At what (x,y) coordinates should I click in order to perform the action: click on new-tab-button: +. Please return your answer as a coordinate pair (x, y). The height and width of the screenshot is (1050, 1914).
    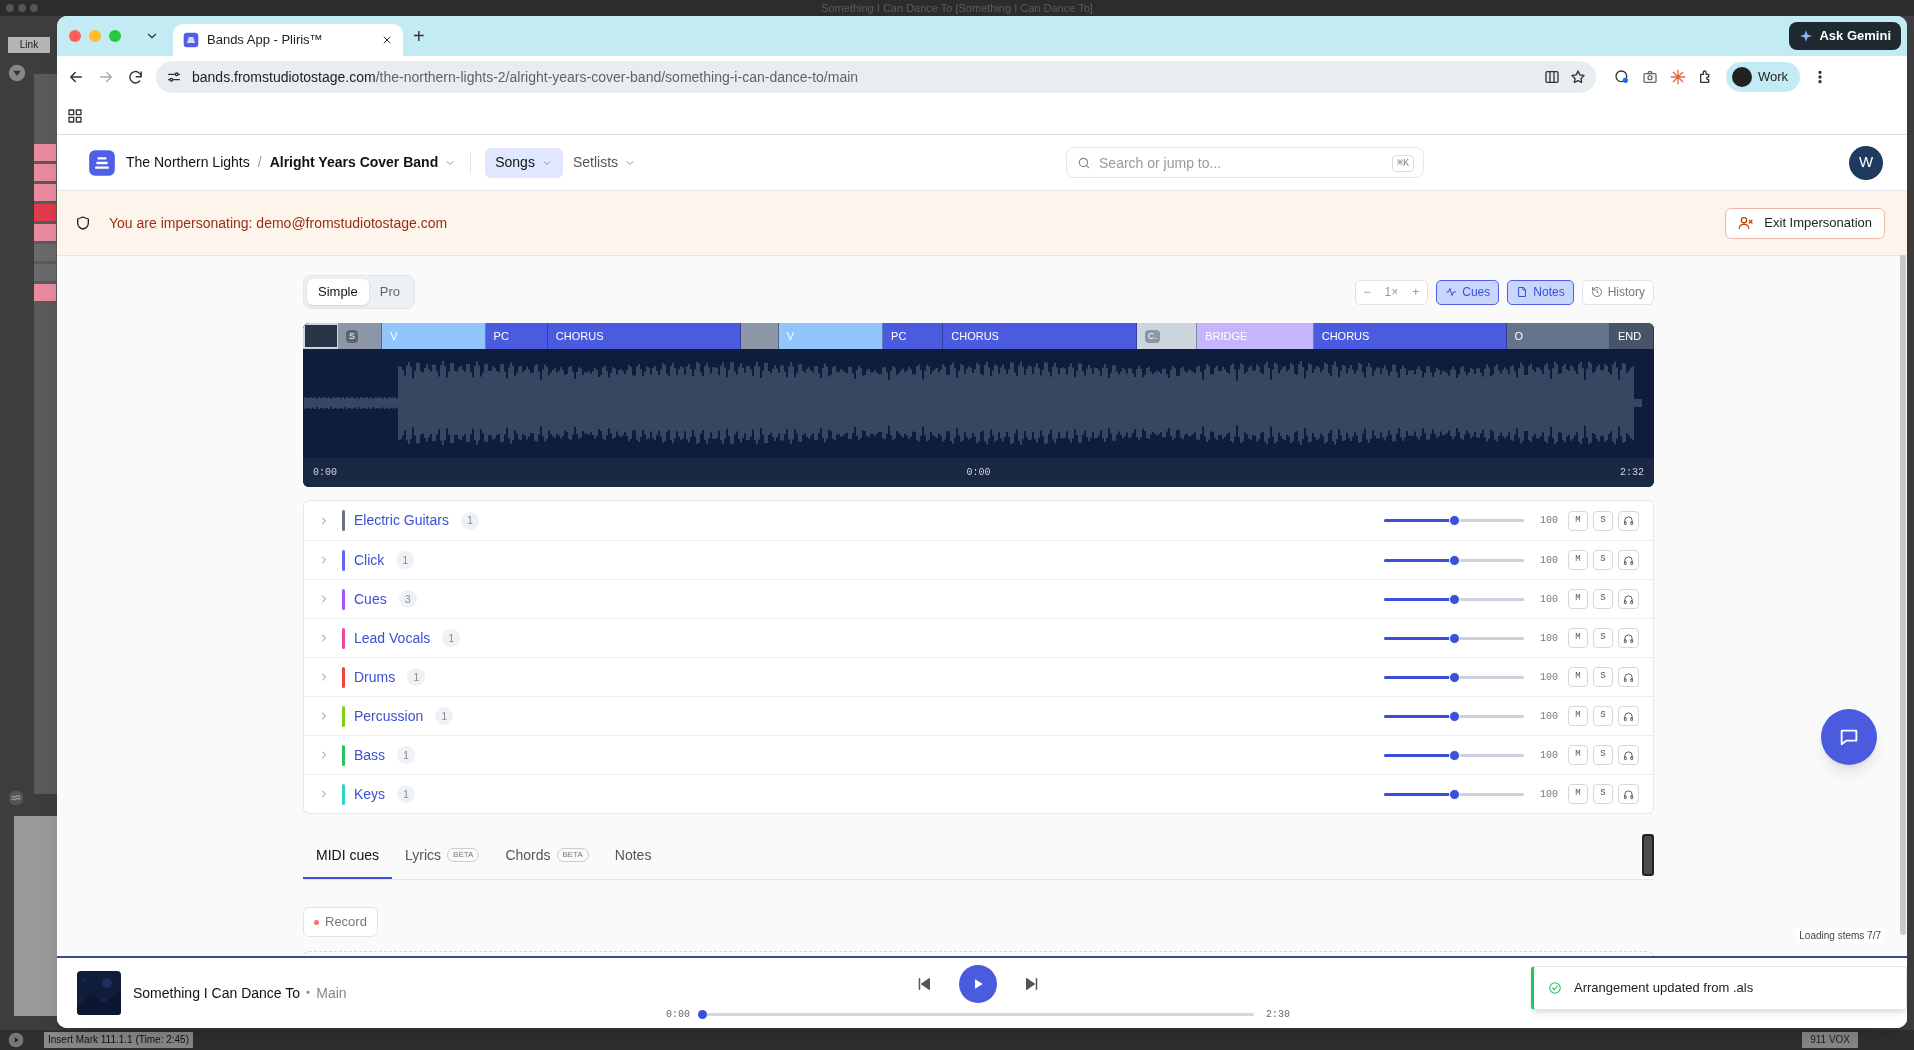
    Looking at the image, I should click on (419, 36).